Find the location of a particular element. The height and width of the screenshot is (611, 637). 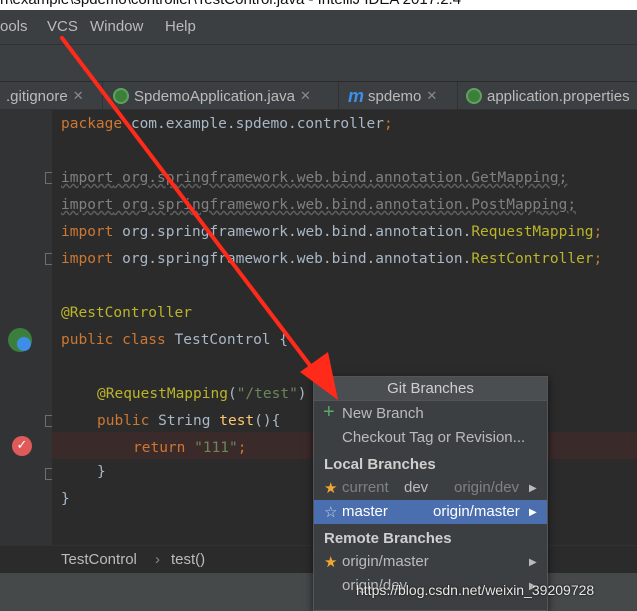

tab-spdemo-application: SpdemoApplication.java ✕ is located at coordinates (221, 96).